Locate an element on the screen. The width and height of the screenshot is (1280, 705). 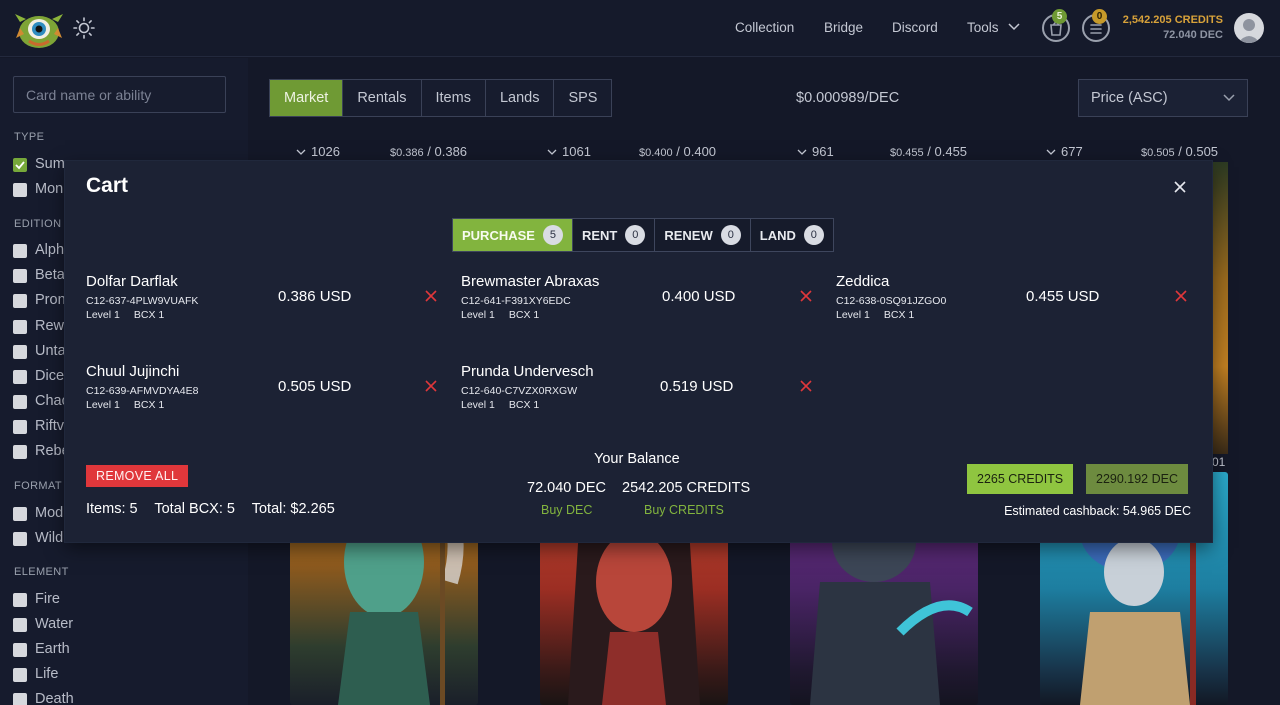
tab-market: Market is located at coordinates (307, 98).